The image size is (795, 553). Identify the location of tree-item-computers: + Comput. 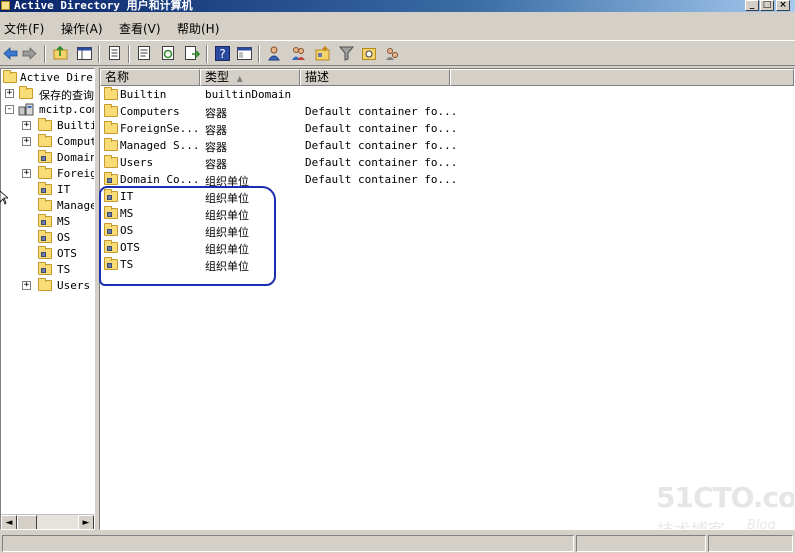
(47, 142).